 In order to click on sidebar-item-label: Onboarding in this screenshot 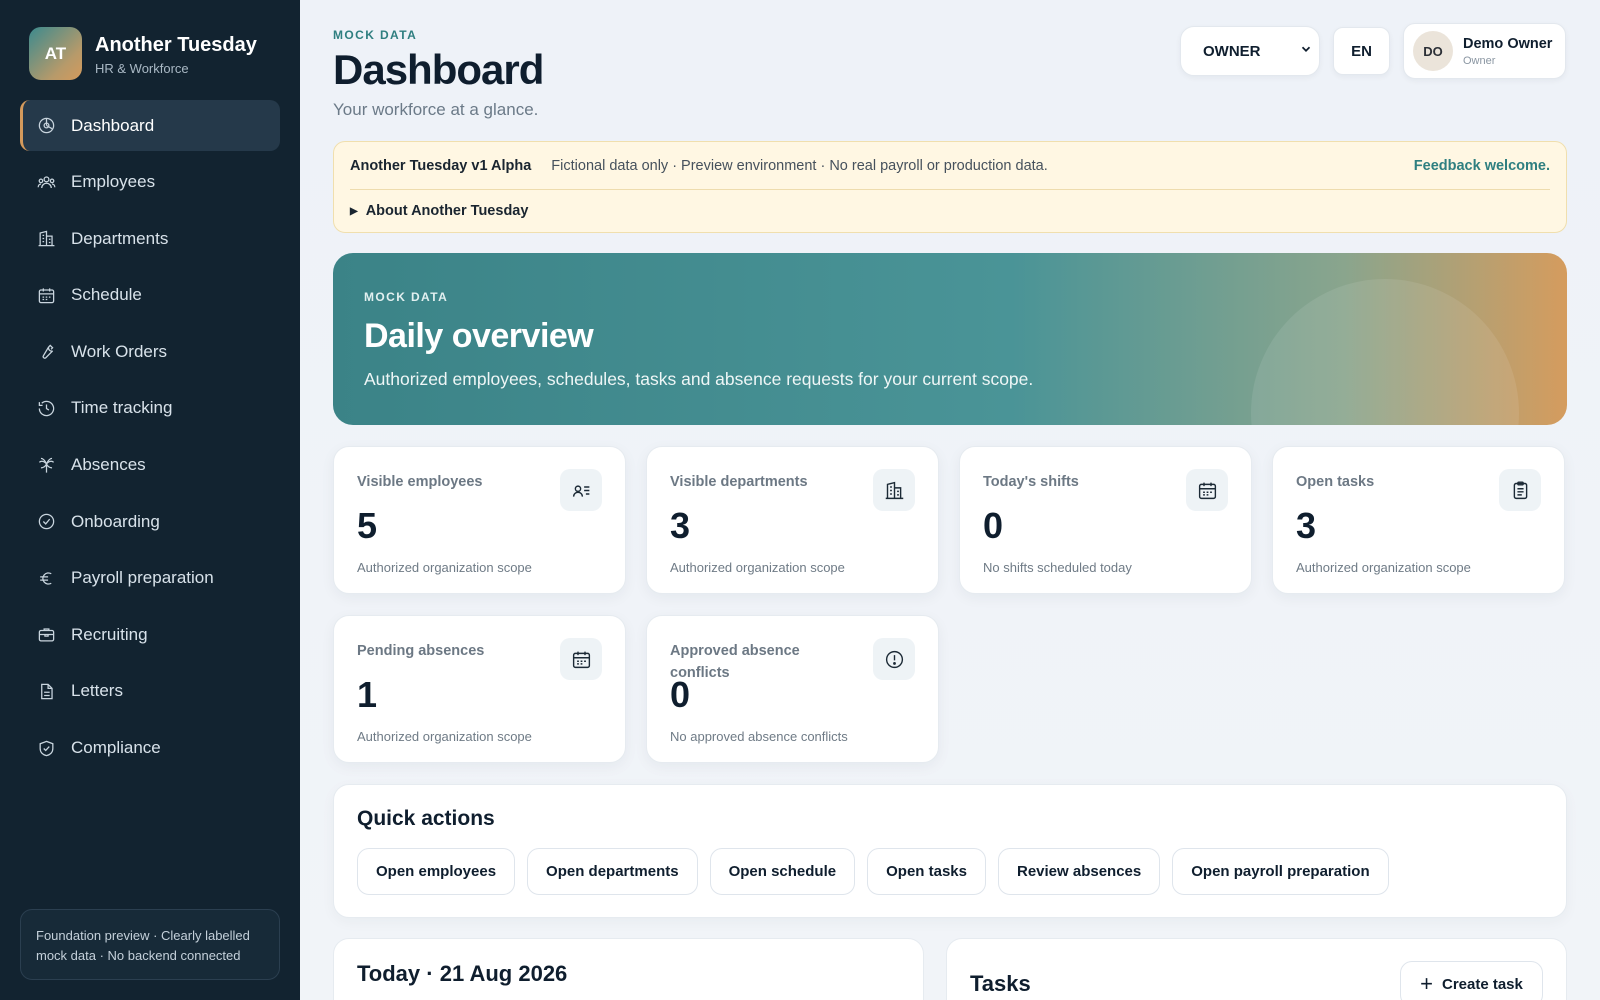, I will do `click(115, 521)`.